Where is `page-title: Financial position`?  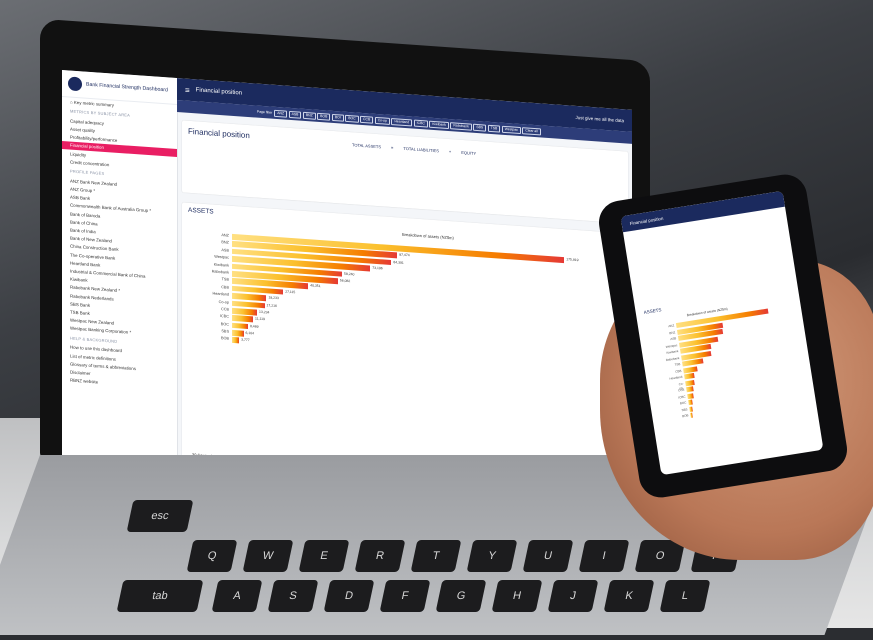 page-title: Financial position is located at coordinates (219, 92).